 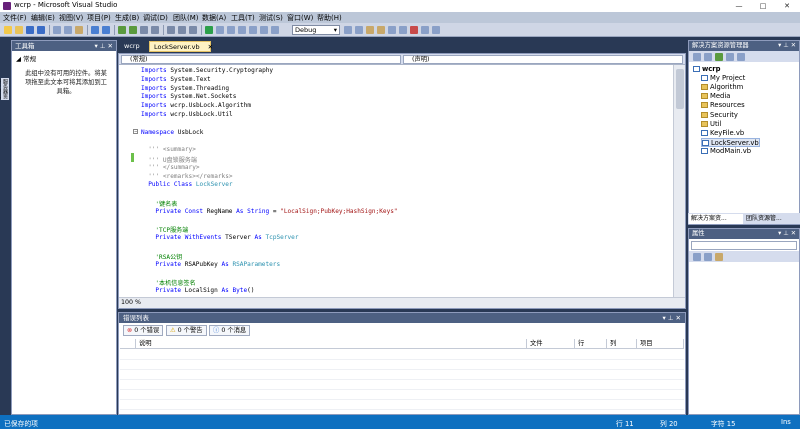 I want to click on tree-item: Util, so click(x=711, y=124).